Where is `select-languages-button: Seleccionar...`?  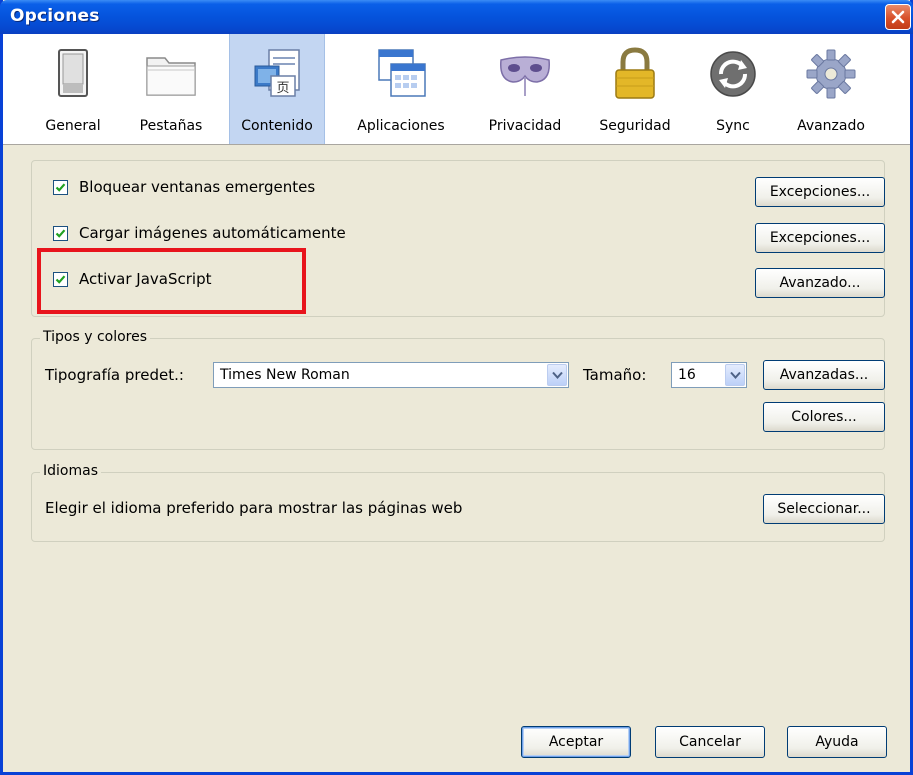
select-languages-button: Seleccionar... is located at coordinates (824, 509).